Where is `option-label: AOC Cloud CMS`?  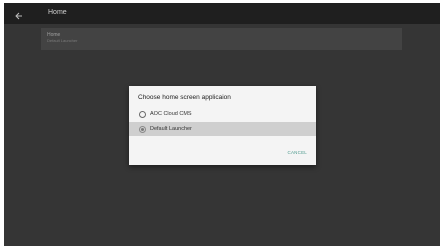
option-label: AOC Cloud CMS is located at coordinates (171, 113).